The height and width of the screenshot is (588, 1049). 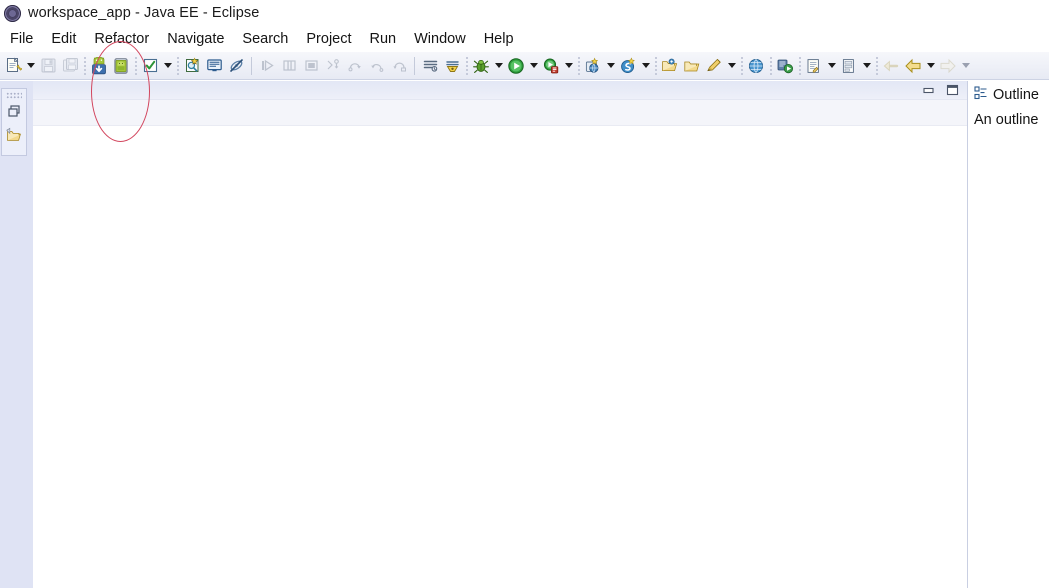 I want to click on minimize-icon, so click(x=928, y=90).